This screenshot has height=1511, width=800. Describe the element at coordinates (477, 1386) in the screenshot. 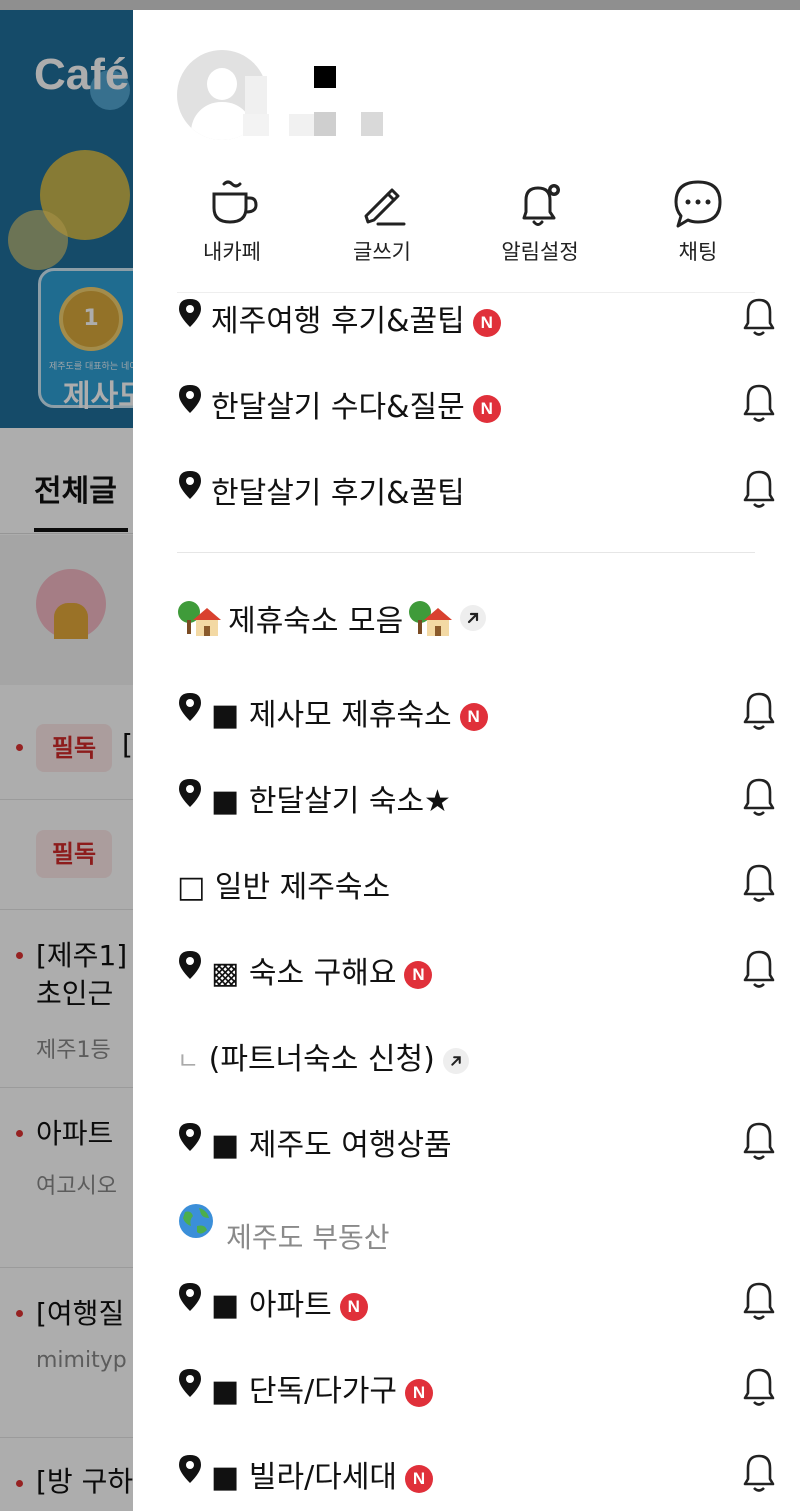

I see `board-item-detached-house: ■ 단독/다가구 N` at that location.